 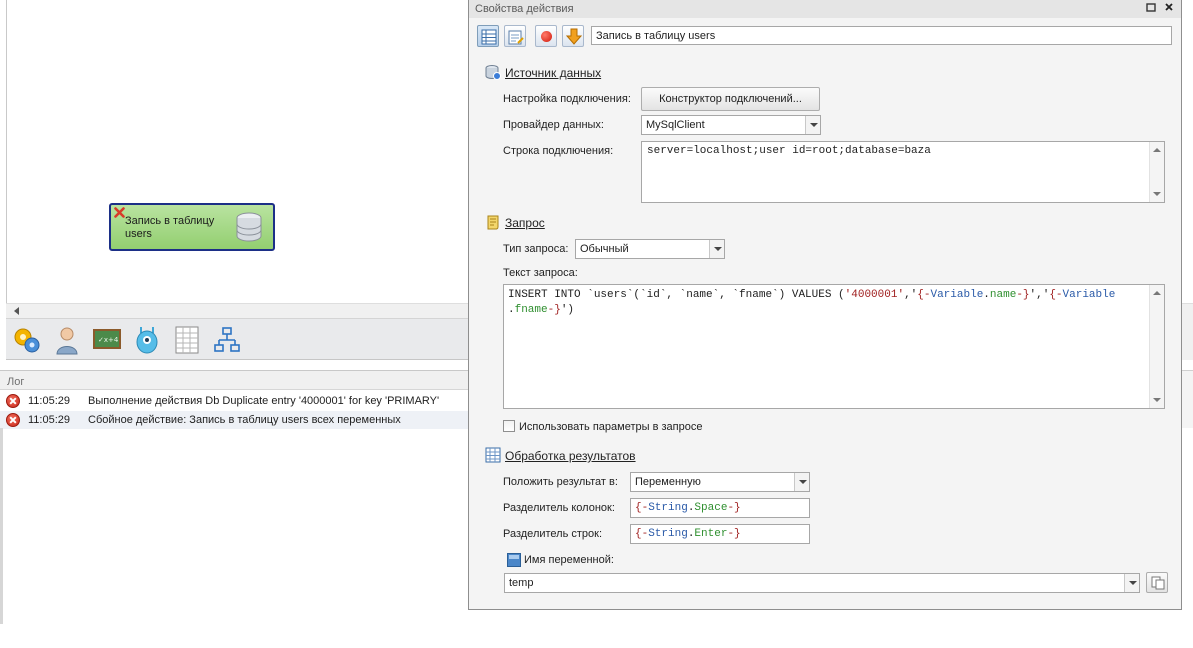 I want to click on conn-setup-label: Настройка подключения:, so click(x=567, y=99).